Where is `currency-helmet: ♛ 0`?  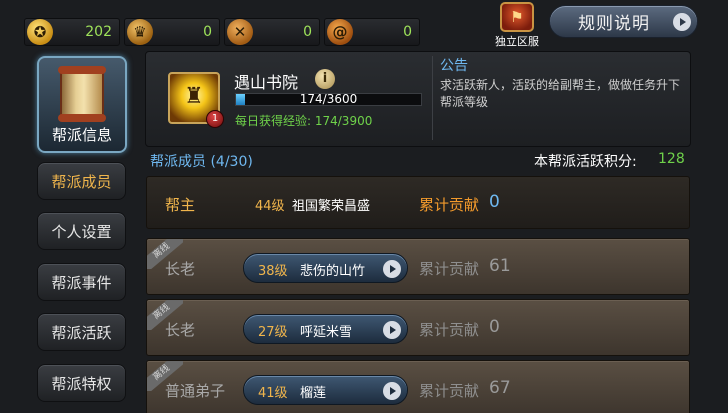 currency-helmet: ♛ 0 is located at coordinates (172, 32).